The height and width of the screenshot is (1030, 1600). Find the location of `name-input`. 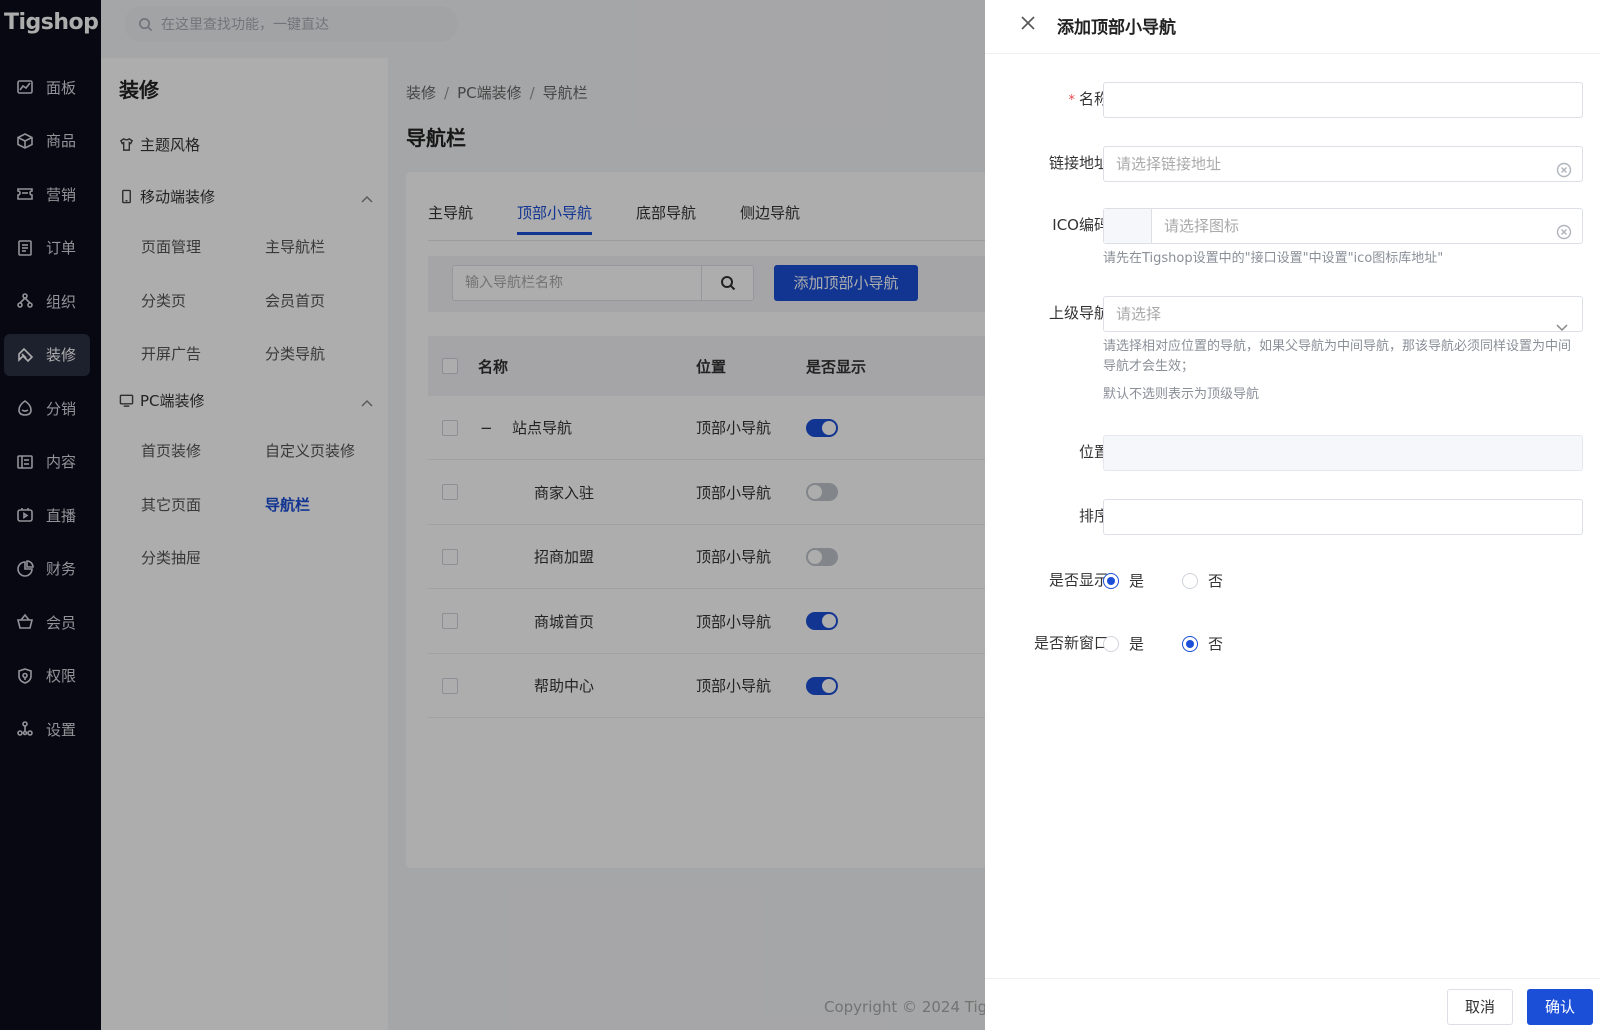

name-input is located at coordinates (1343, 100).